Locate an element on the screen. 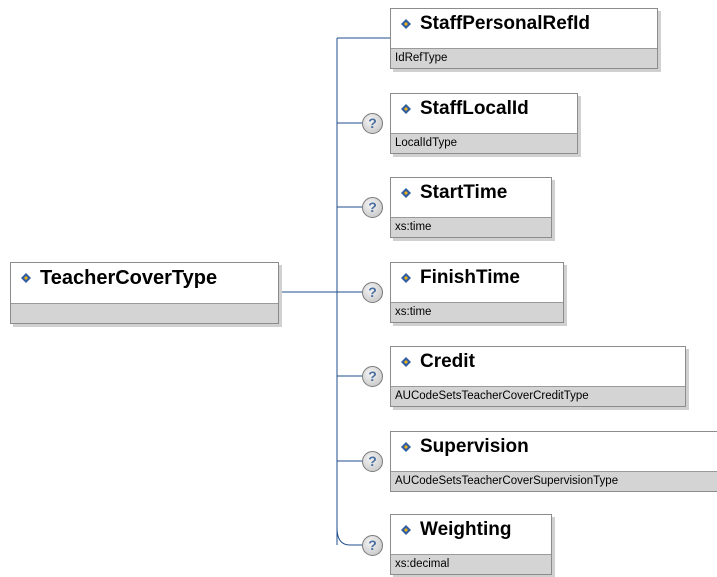 Image resolution: width=717 pixels, height=577 pixels. element-type: xs:decimal is located at coordinates (471, 564).